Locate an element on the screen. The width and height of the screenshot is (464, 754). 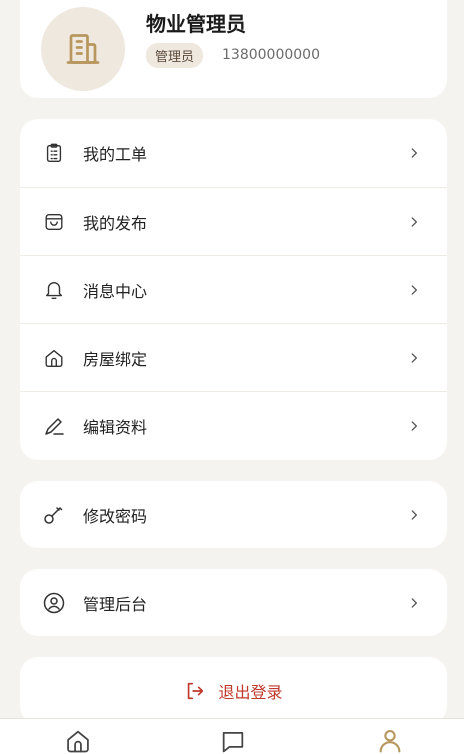
logout-button: 退出登录 is located at coordinates (233, 690).